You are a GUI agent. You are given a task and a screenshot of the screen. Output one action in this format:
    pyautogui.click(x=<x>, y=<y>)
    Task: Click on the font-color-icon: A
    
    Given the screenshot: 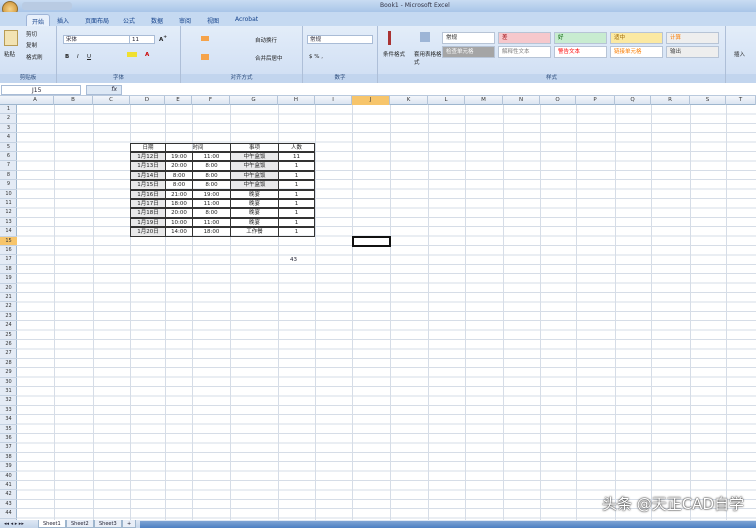 What is the action you would take?
    pyautogui.click(x=147, y=55)
    